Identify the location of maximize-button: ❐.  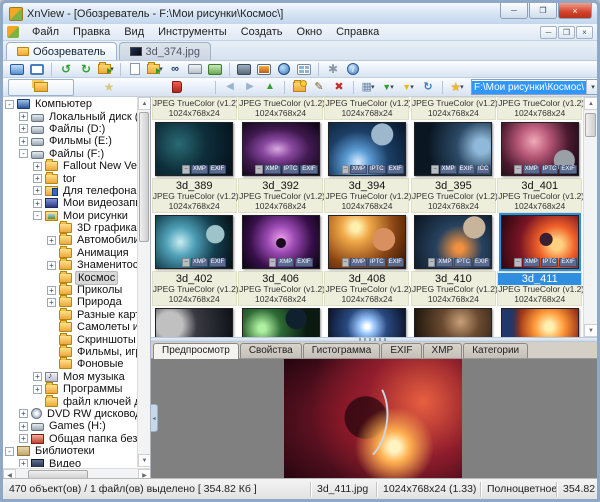
(543, 11).